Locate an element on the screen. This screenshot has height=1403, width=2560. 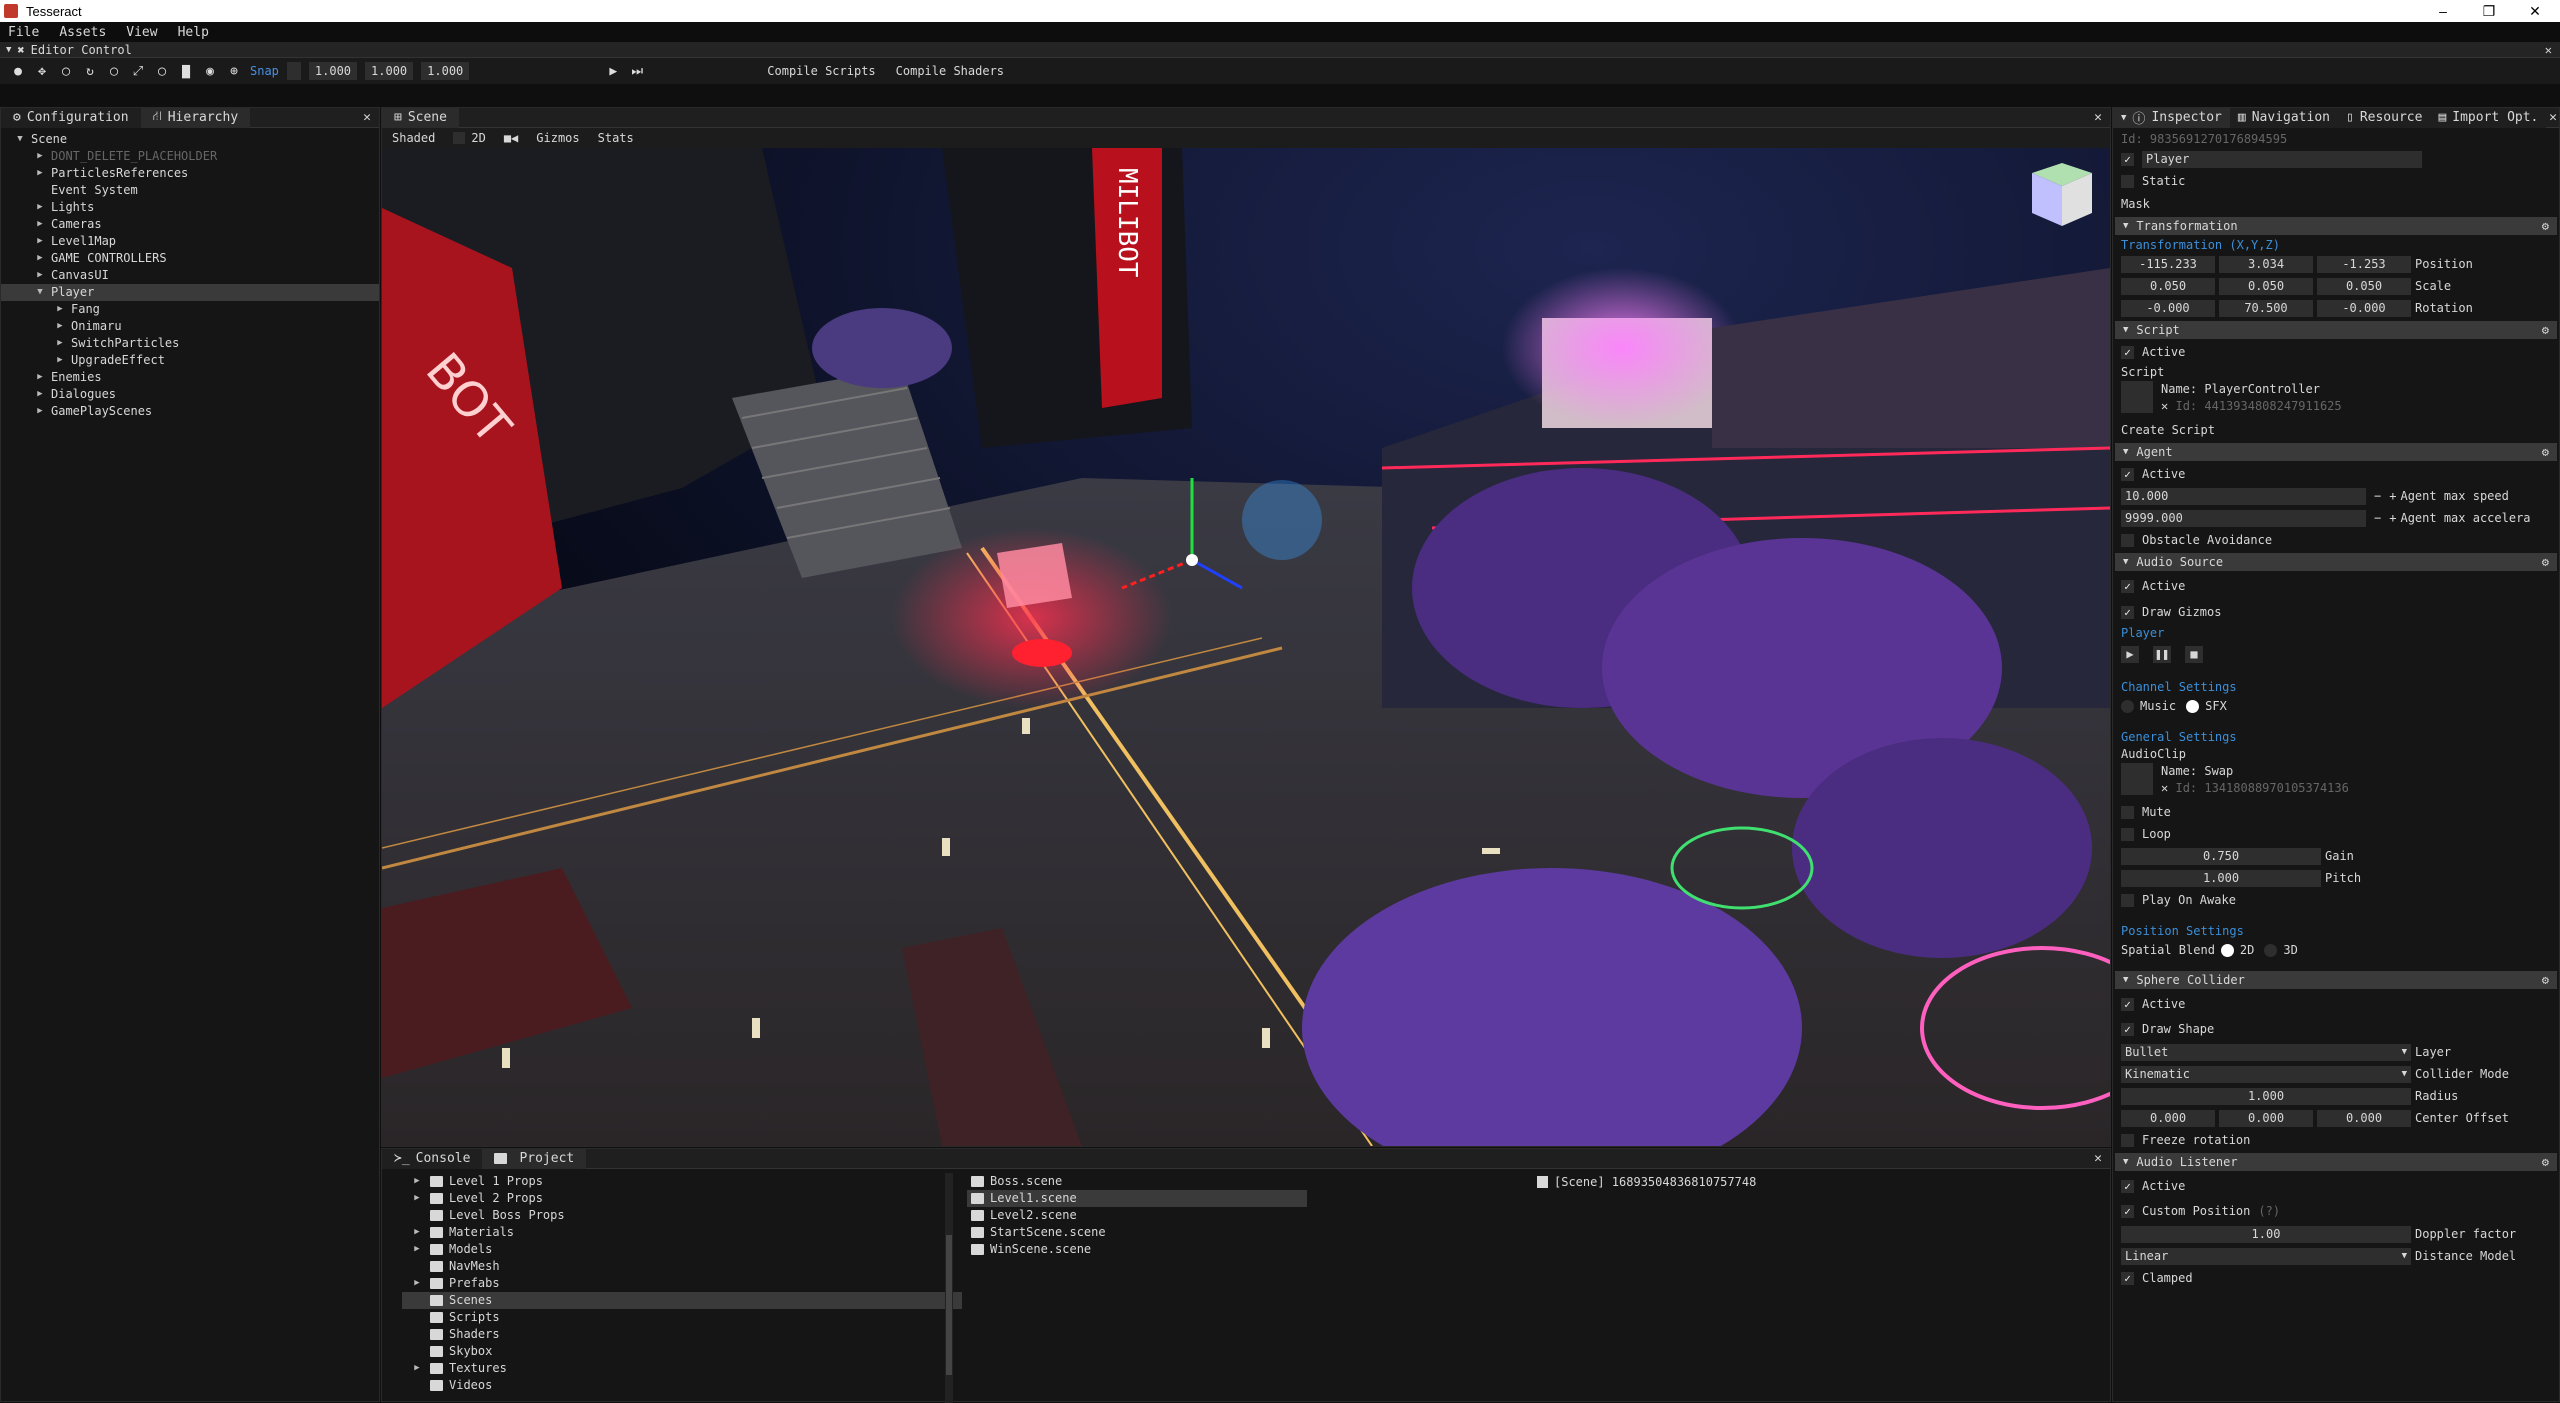
close-window-button: ✕ is located at coordinates (2535, 11).